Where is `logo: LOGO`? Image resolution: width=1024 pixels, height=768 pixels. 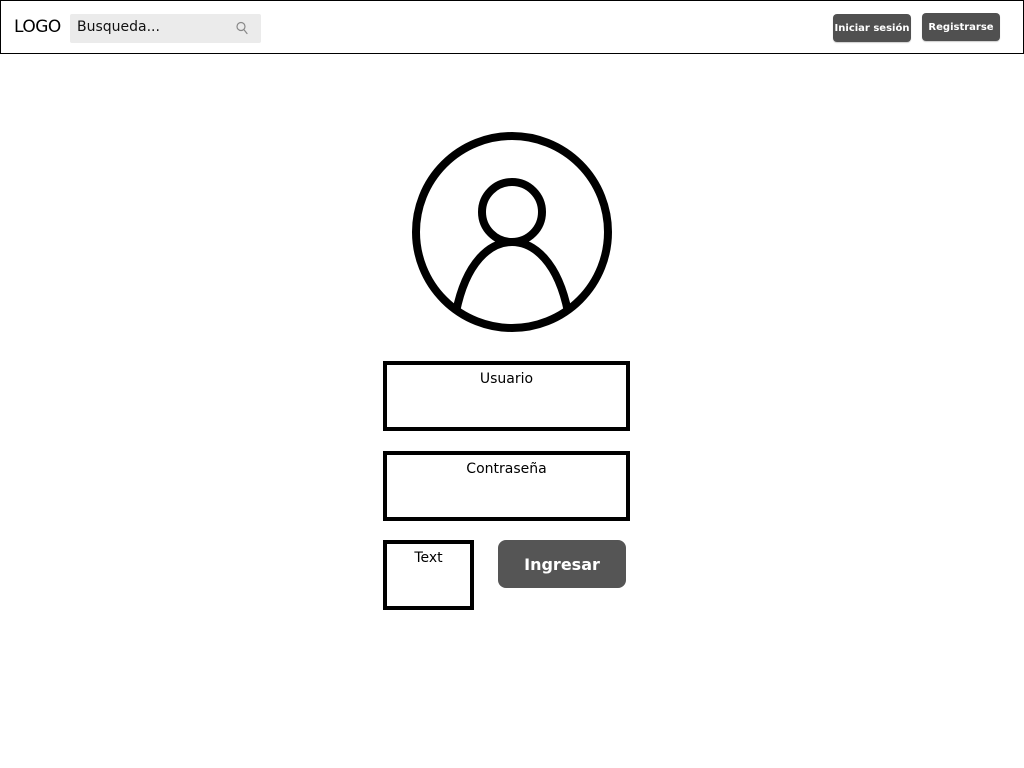
logo: LOGO is located at coordinates (37, 27).